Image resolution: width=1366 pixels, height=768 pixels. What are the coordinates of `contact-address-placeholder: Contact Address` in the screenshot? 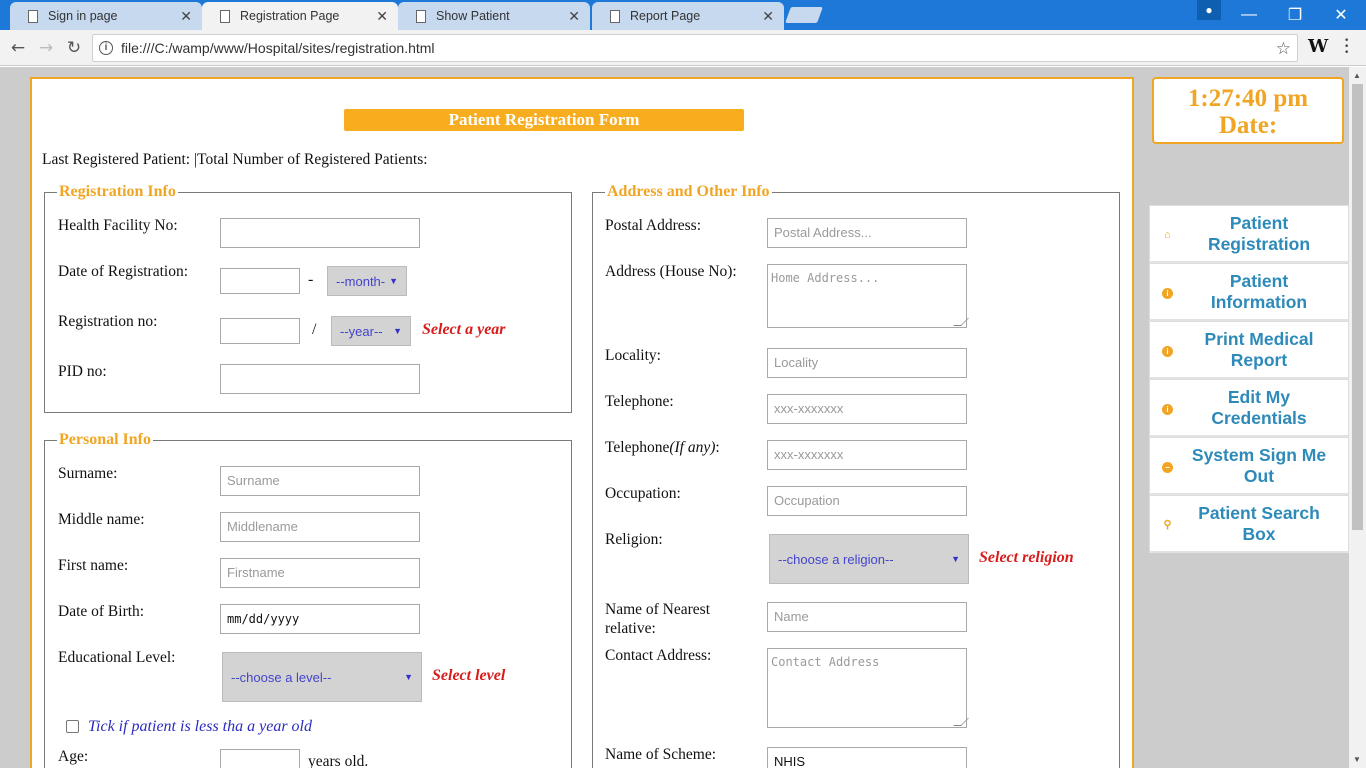 It's located at (825, 662).